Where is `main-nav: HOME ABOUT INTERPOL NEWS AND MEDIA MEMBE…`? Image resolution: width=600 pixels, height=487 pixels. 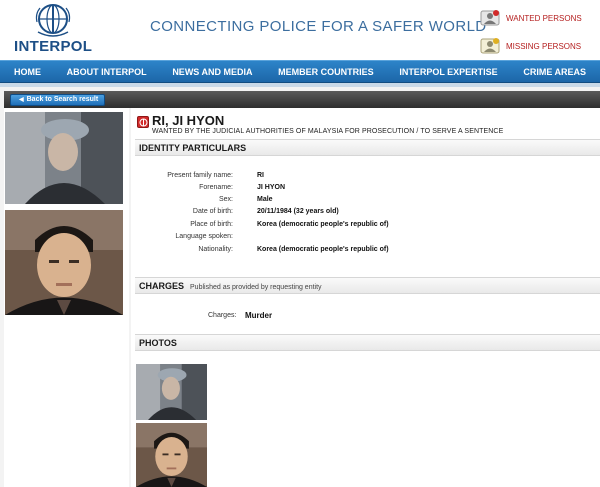
main-nav: HOME ABOUT INTERPOL NEWS AND MEDIA MEMBE… is located at coordinates (300, 71).